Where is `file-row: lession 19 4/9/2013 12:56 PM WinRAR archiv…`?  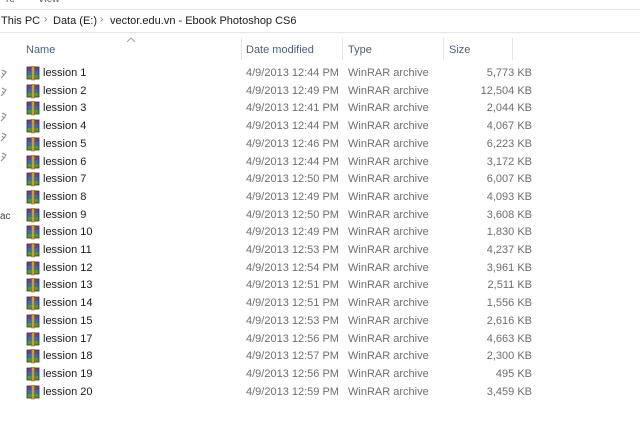 file-row: lession 19 4/9/2013 12:56 PM WinRAR archiv… is located at coordinates (320, 375).